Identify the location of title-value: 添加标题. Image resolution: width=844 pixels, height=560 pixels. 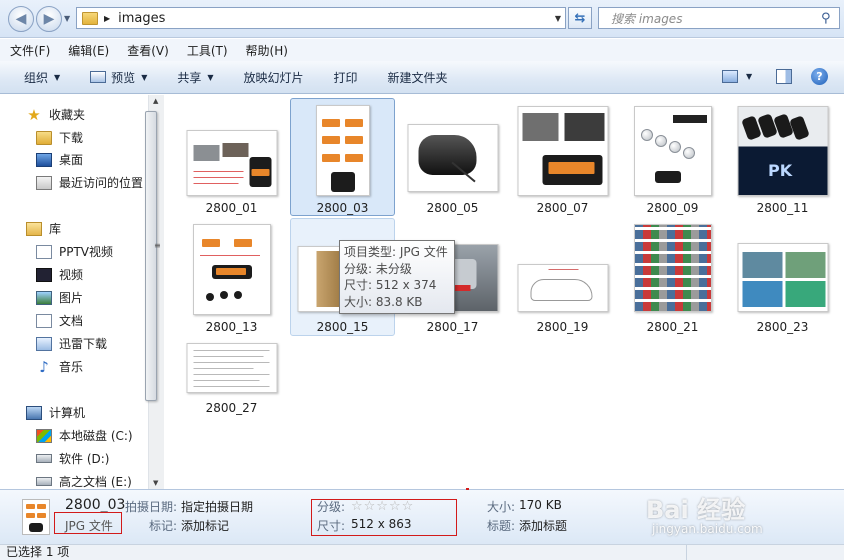
(543, 525).